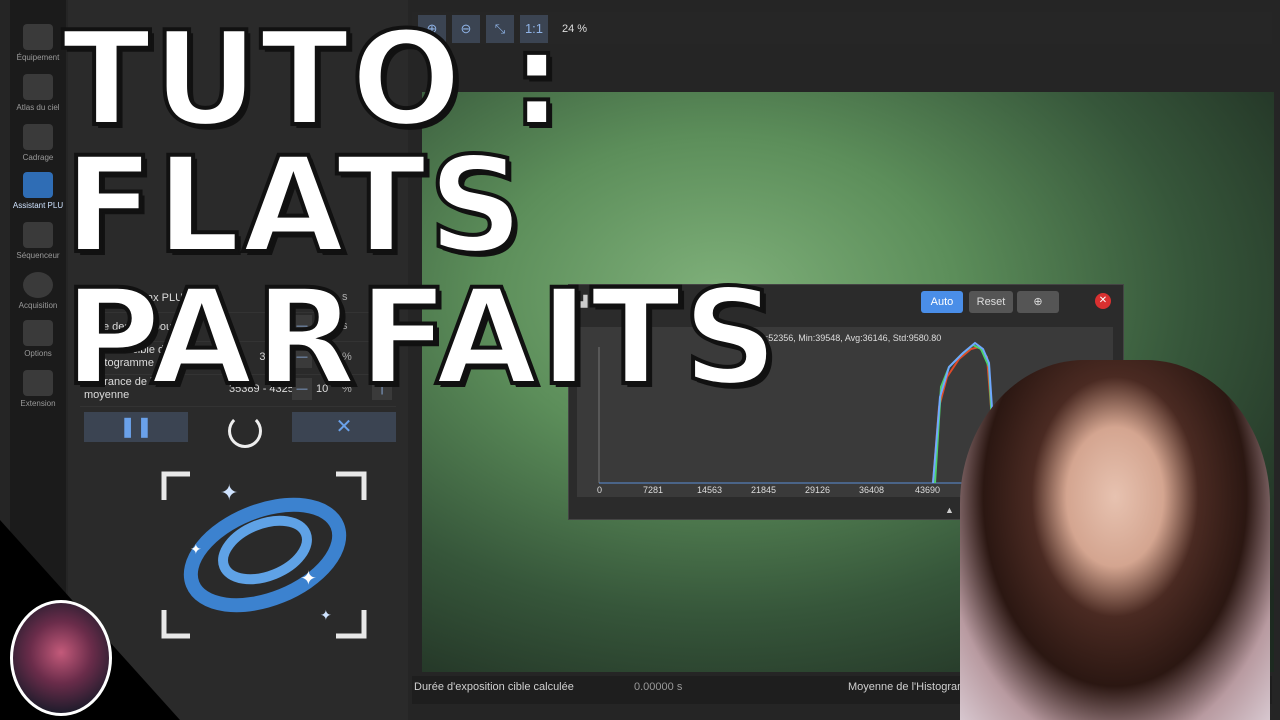 This screenshot has height=720, width=1280. Describe the element at coordinates (38, 403) in the screenshot. I see `sidebar-item-label: Extension` at that location.